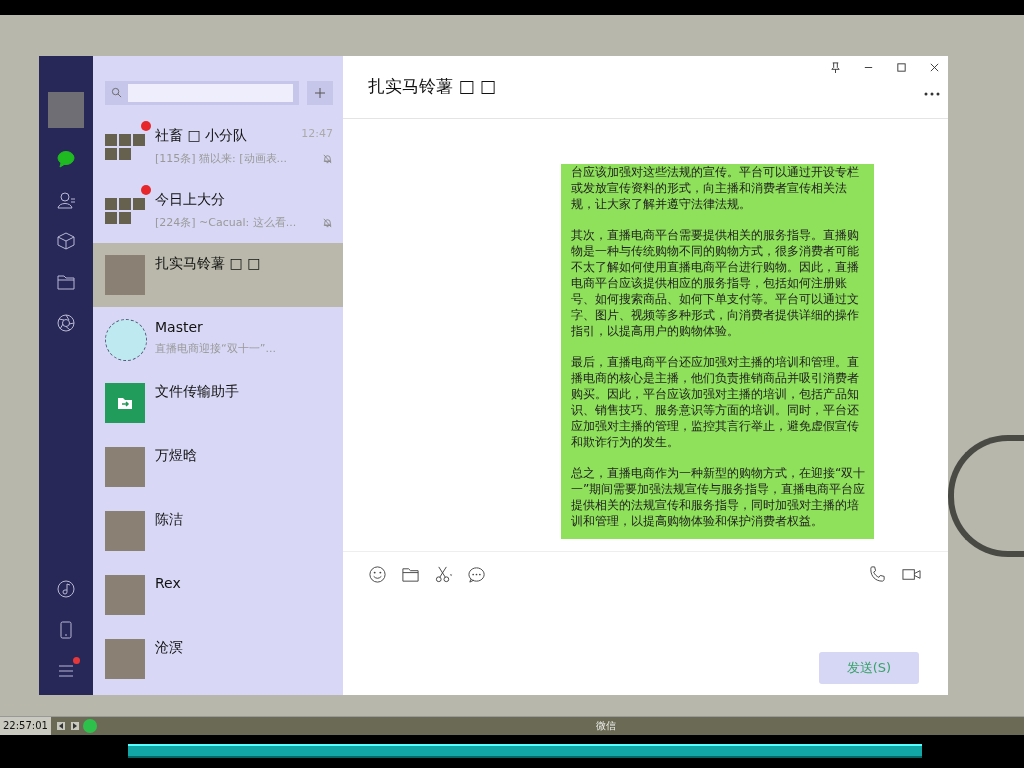 Image resolution: width=1024 pixels, height=768 pixels. What do you see at coordinates (218, 530) in the screenshot?
I see `chat-list-item: 陈洁` at bounding box center [218, 530].